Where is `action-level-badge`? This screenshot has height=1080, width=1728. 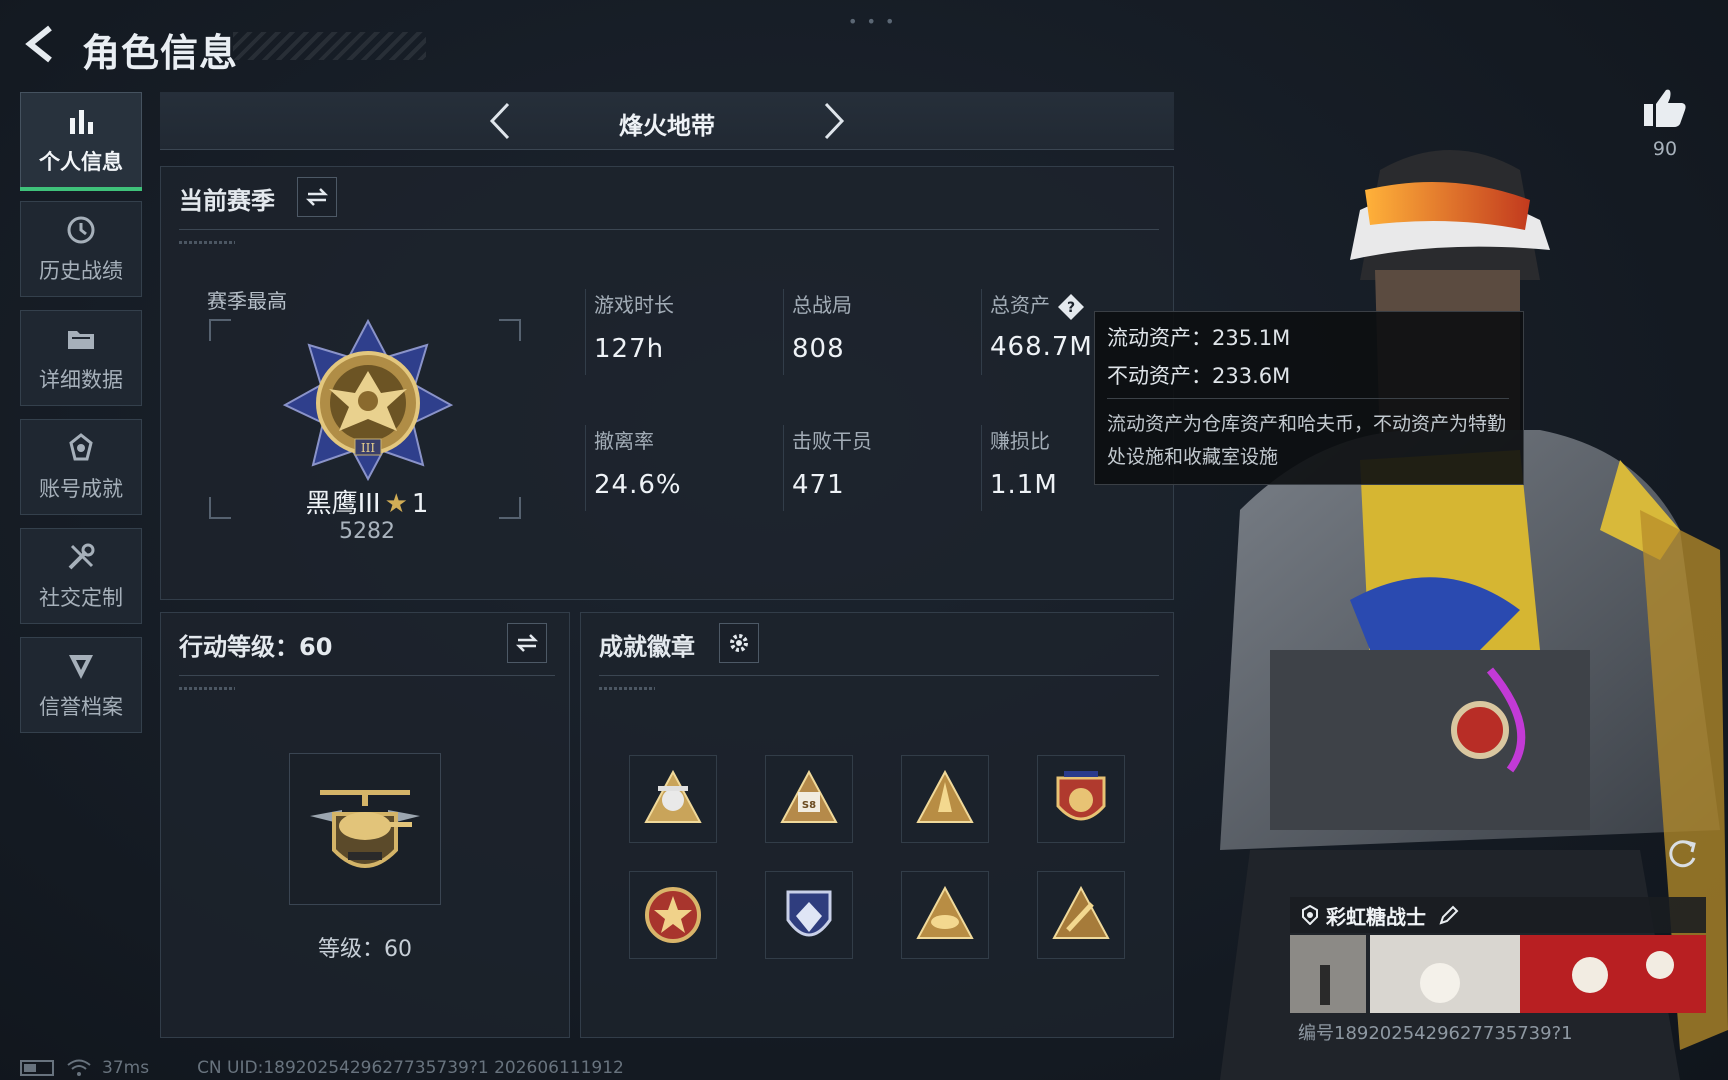 action-level-badge is located at coordinates (365, 829).